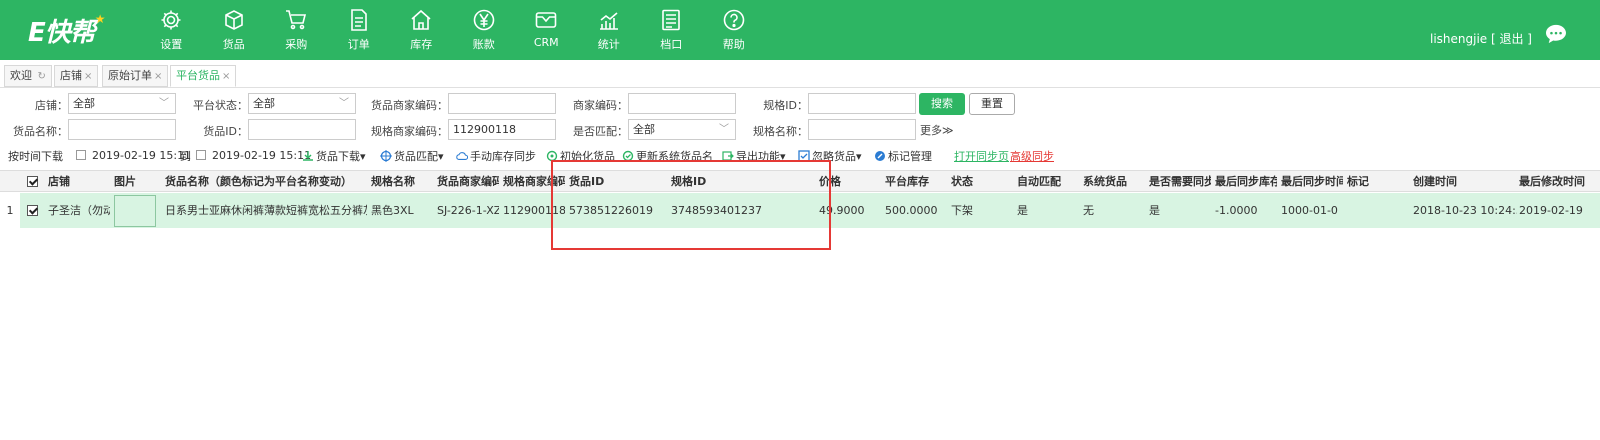  What do you see at coordinates (1551, 210) in the screenshot?
I see `cell-modified-time: 2019-02-19` at bounding box center [1551, 210].